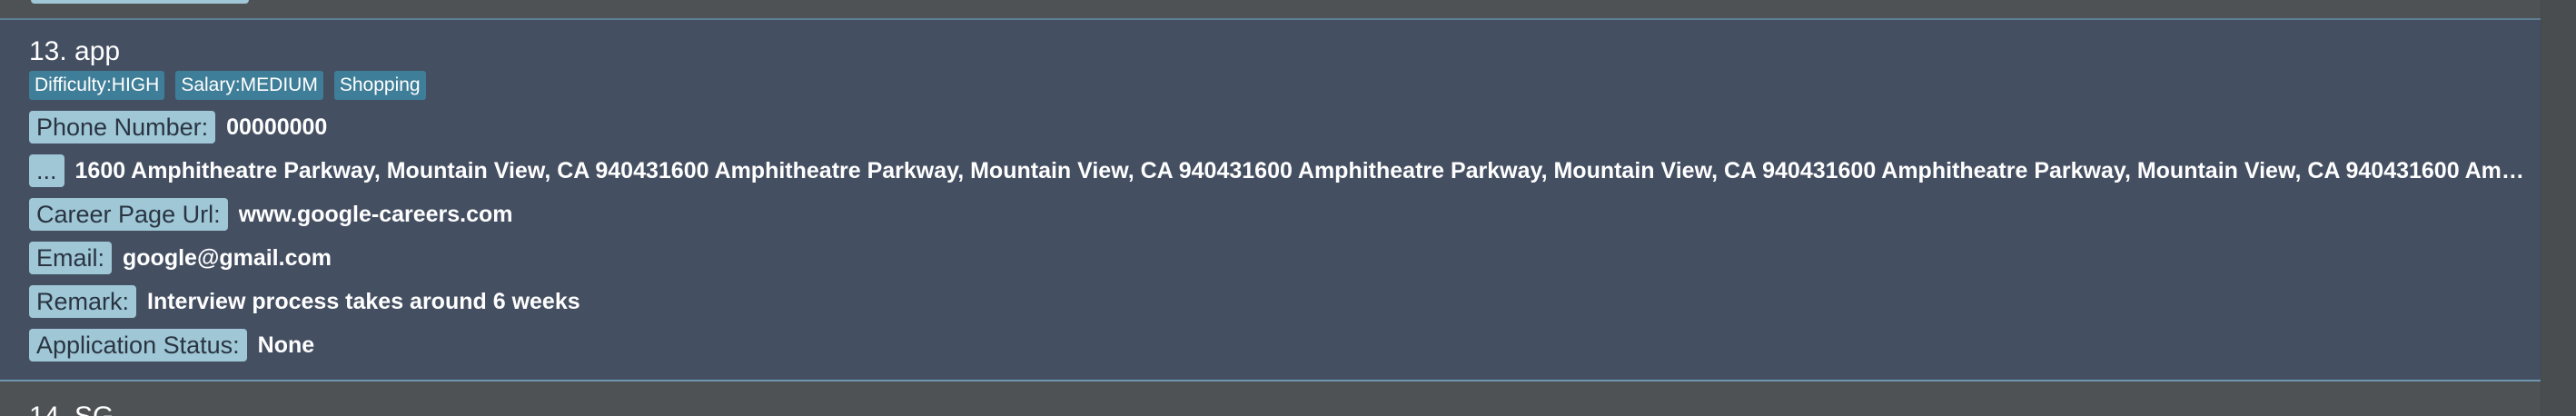 The height and width of the screenshot is (416, 2576). What do you see at coordinates (227, 258) in the screenshot?
I see `email-value: google@gmail.com` at bounding box center [227, 258].